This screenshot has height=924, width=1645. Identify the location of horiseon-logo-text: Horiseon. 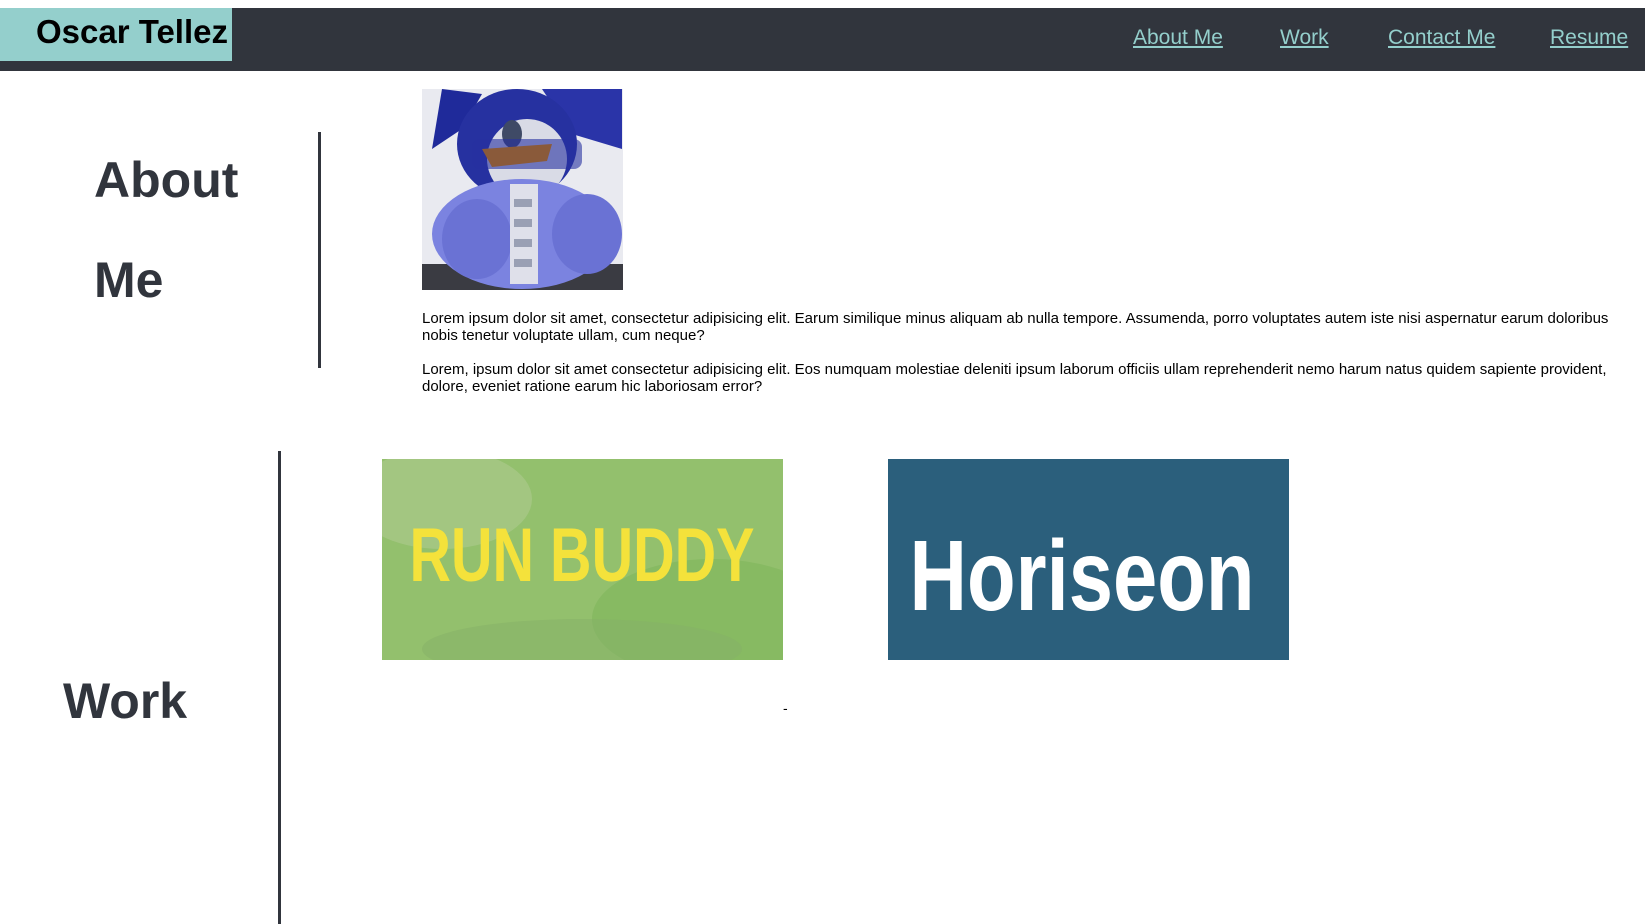
(1082, 576).